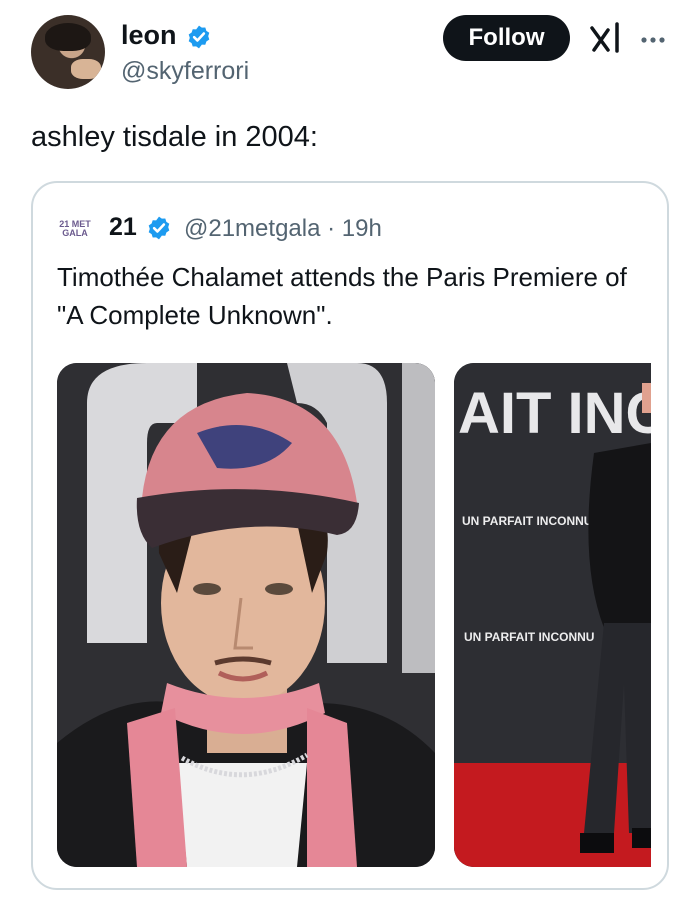  I want to click on quoted-author-name: 21, so click(123, 227).